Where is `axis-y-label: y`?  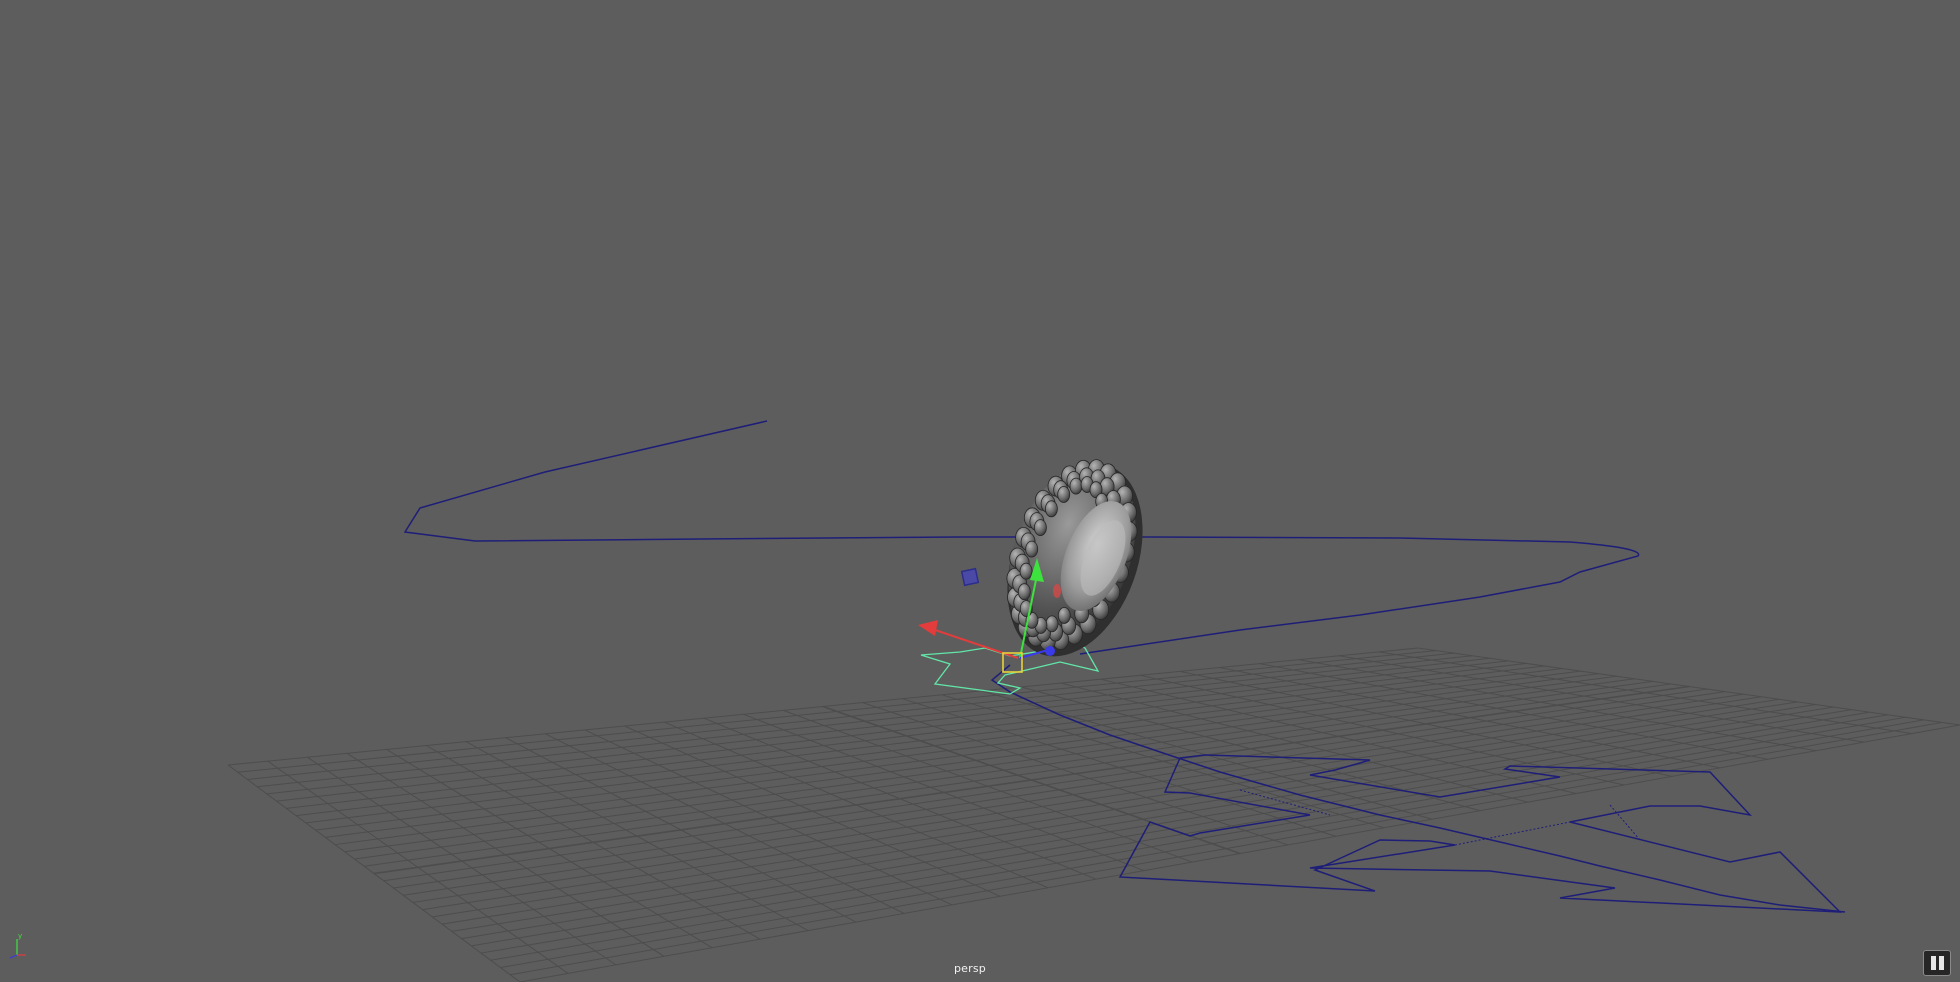
axis-y-label: y is located at coordinates (20, 936).